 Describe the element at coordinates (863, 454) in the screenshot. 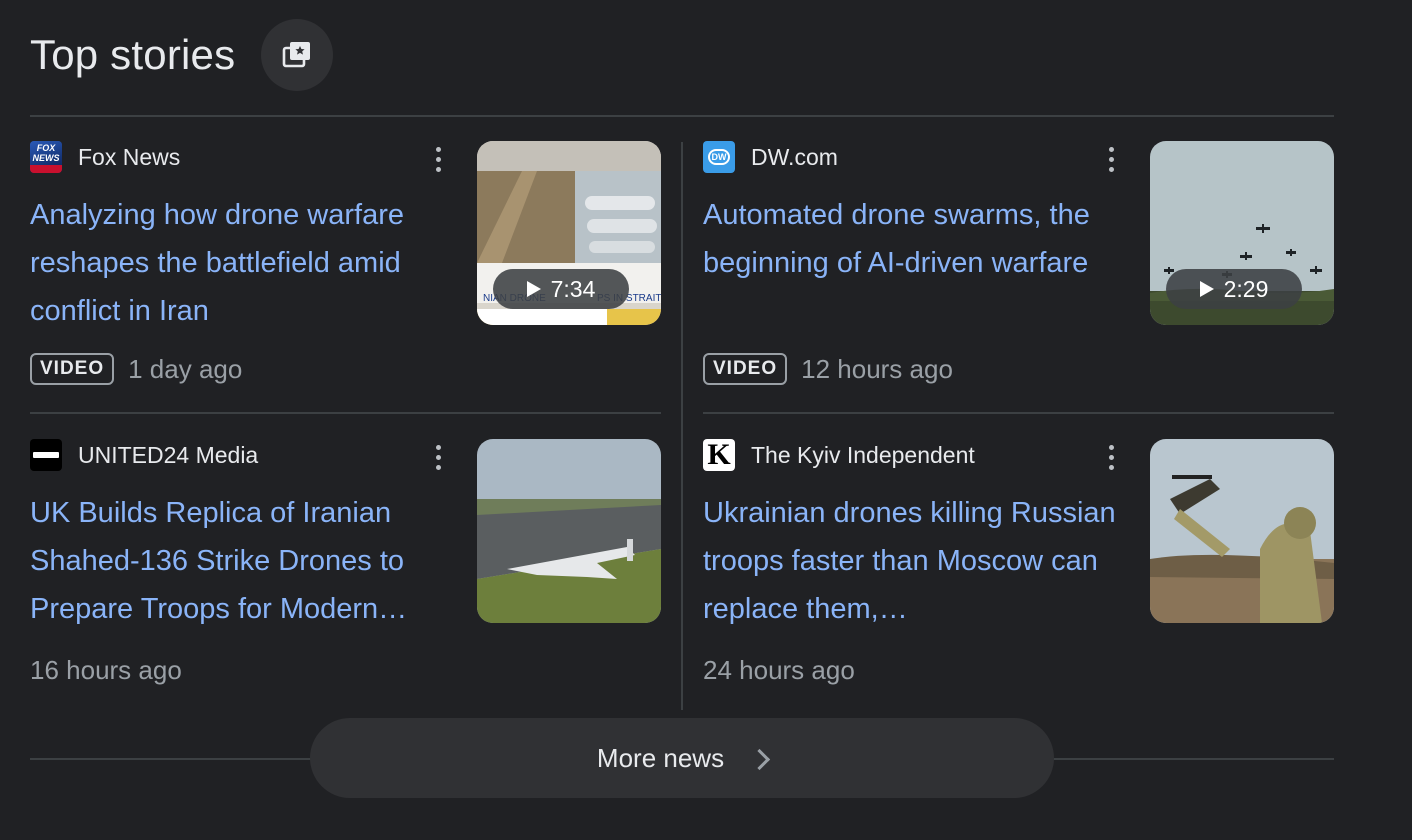

I see `source-name: The Kyiv Independent` at that location.